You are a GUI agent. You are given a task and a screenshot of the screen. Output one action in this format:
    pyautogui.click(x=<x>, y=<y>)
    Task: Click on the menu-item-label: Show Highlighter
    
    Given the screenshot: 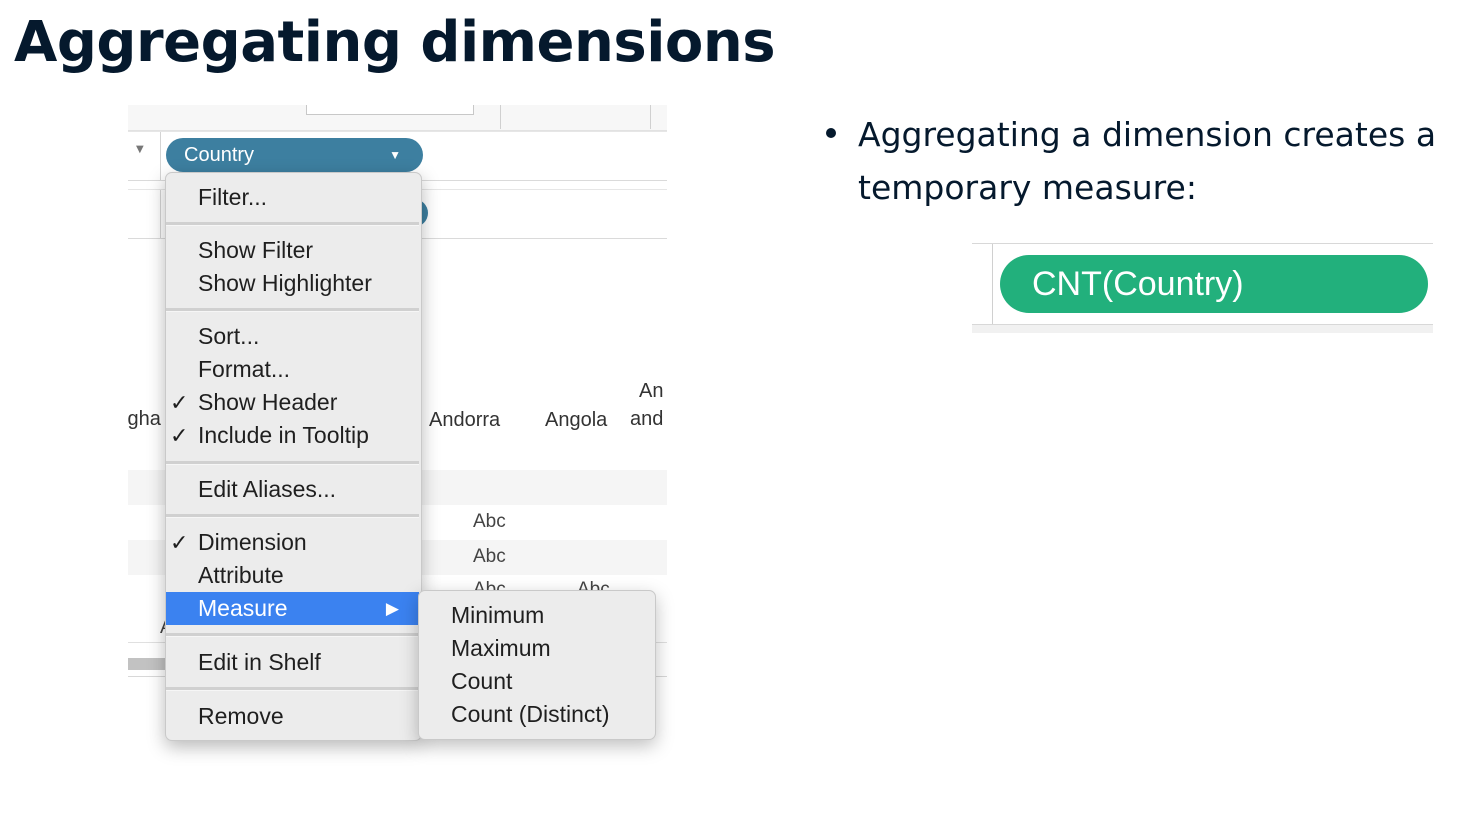 What is the action you would take?
    pyautogui.click(x=285, y=283)
    